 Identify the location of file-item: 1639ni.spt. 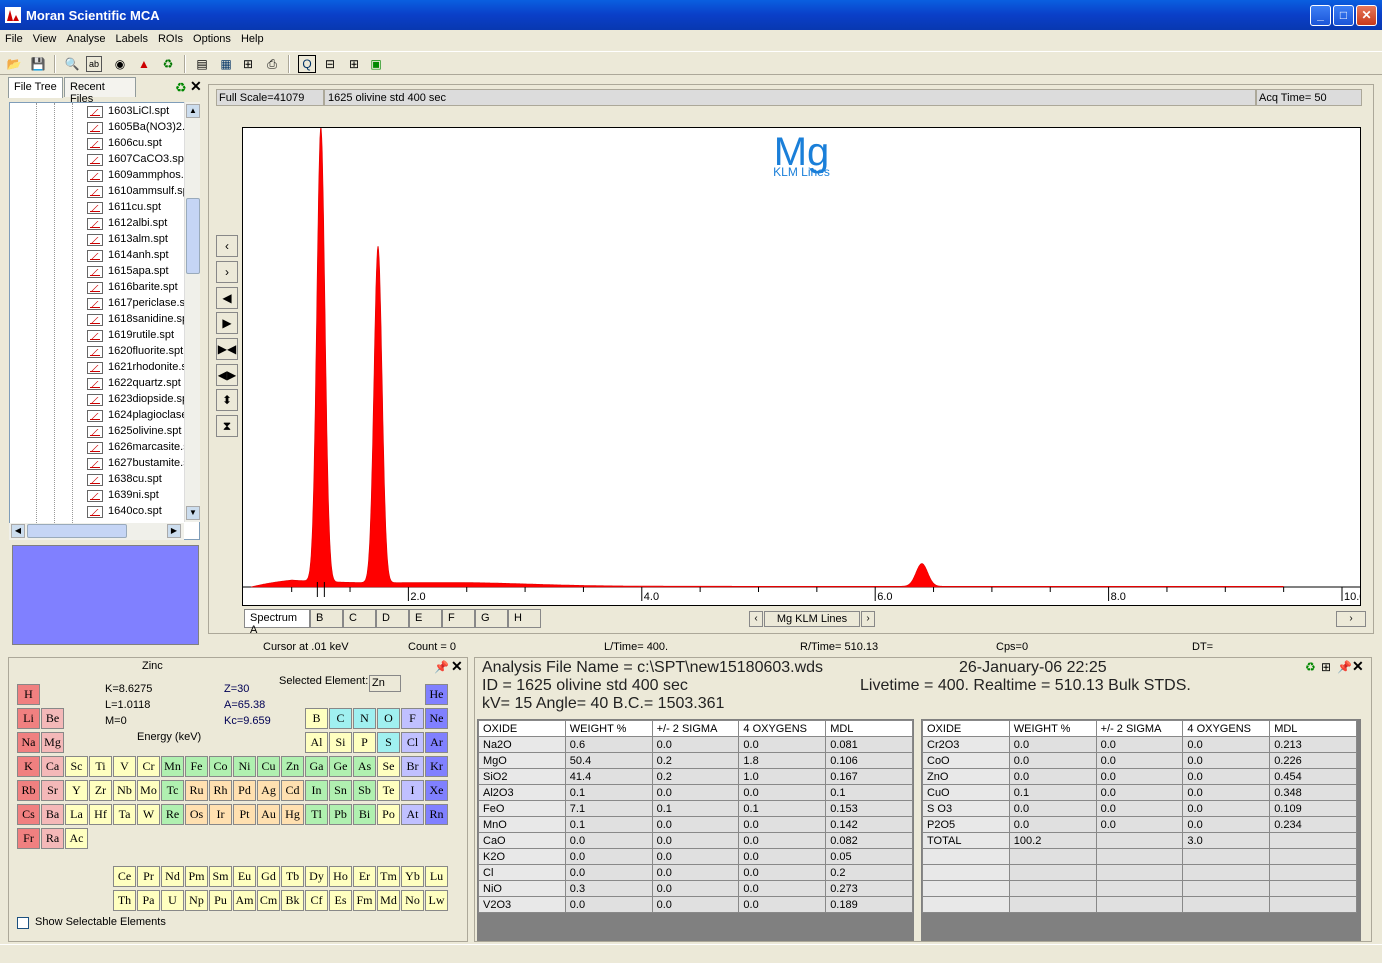
(97, 496).